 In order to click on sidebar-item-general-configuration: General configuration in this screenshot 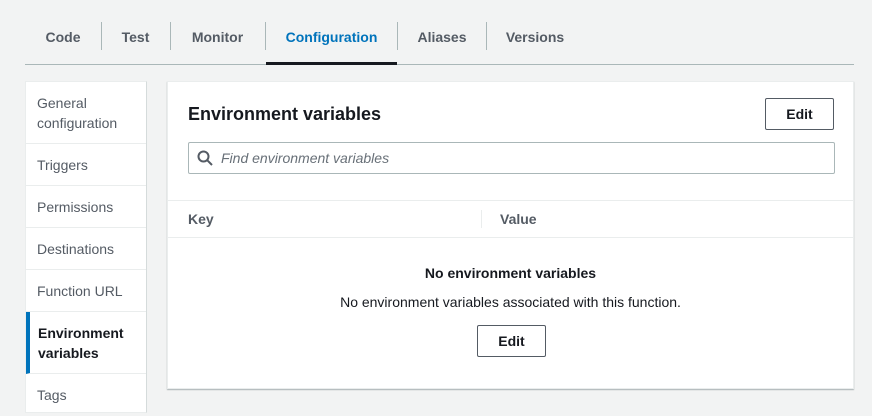, I will do `click(86, 113)`.